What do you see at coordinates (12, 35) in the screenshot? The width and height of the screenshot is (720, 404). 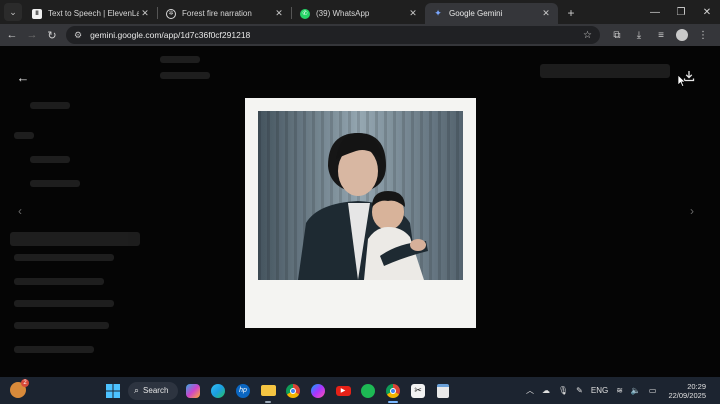 I see `back-icon: ←` at bounding box center [12, 35].